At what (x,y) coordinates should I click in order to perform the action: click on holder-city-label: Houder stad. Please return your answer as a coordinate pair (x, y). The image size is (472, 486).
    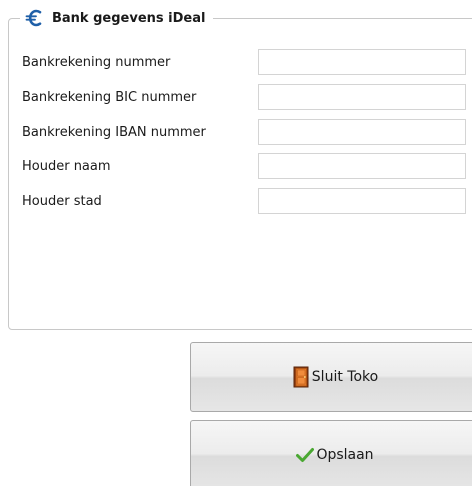
    Looking at the image, I should click on (62, 201).